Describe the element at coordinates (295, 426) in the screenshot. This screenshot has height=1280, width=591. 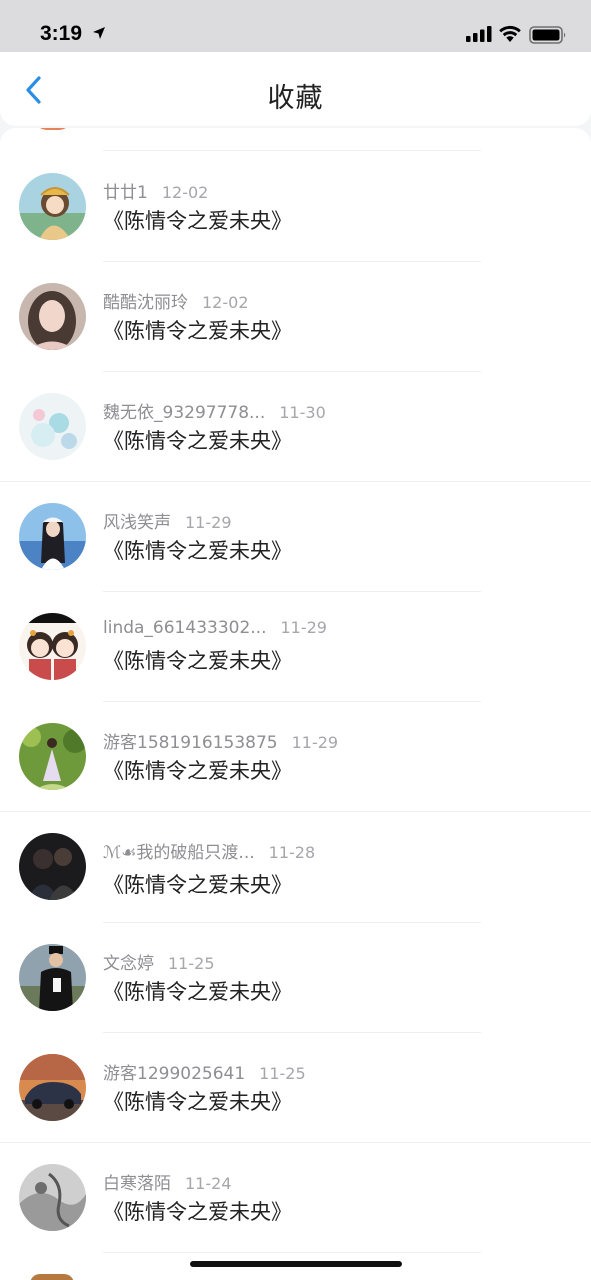
I see `list-item: 魏无依_93297778... 11-30 《陈情令之爱未央》` at that location.